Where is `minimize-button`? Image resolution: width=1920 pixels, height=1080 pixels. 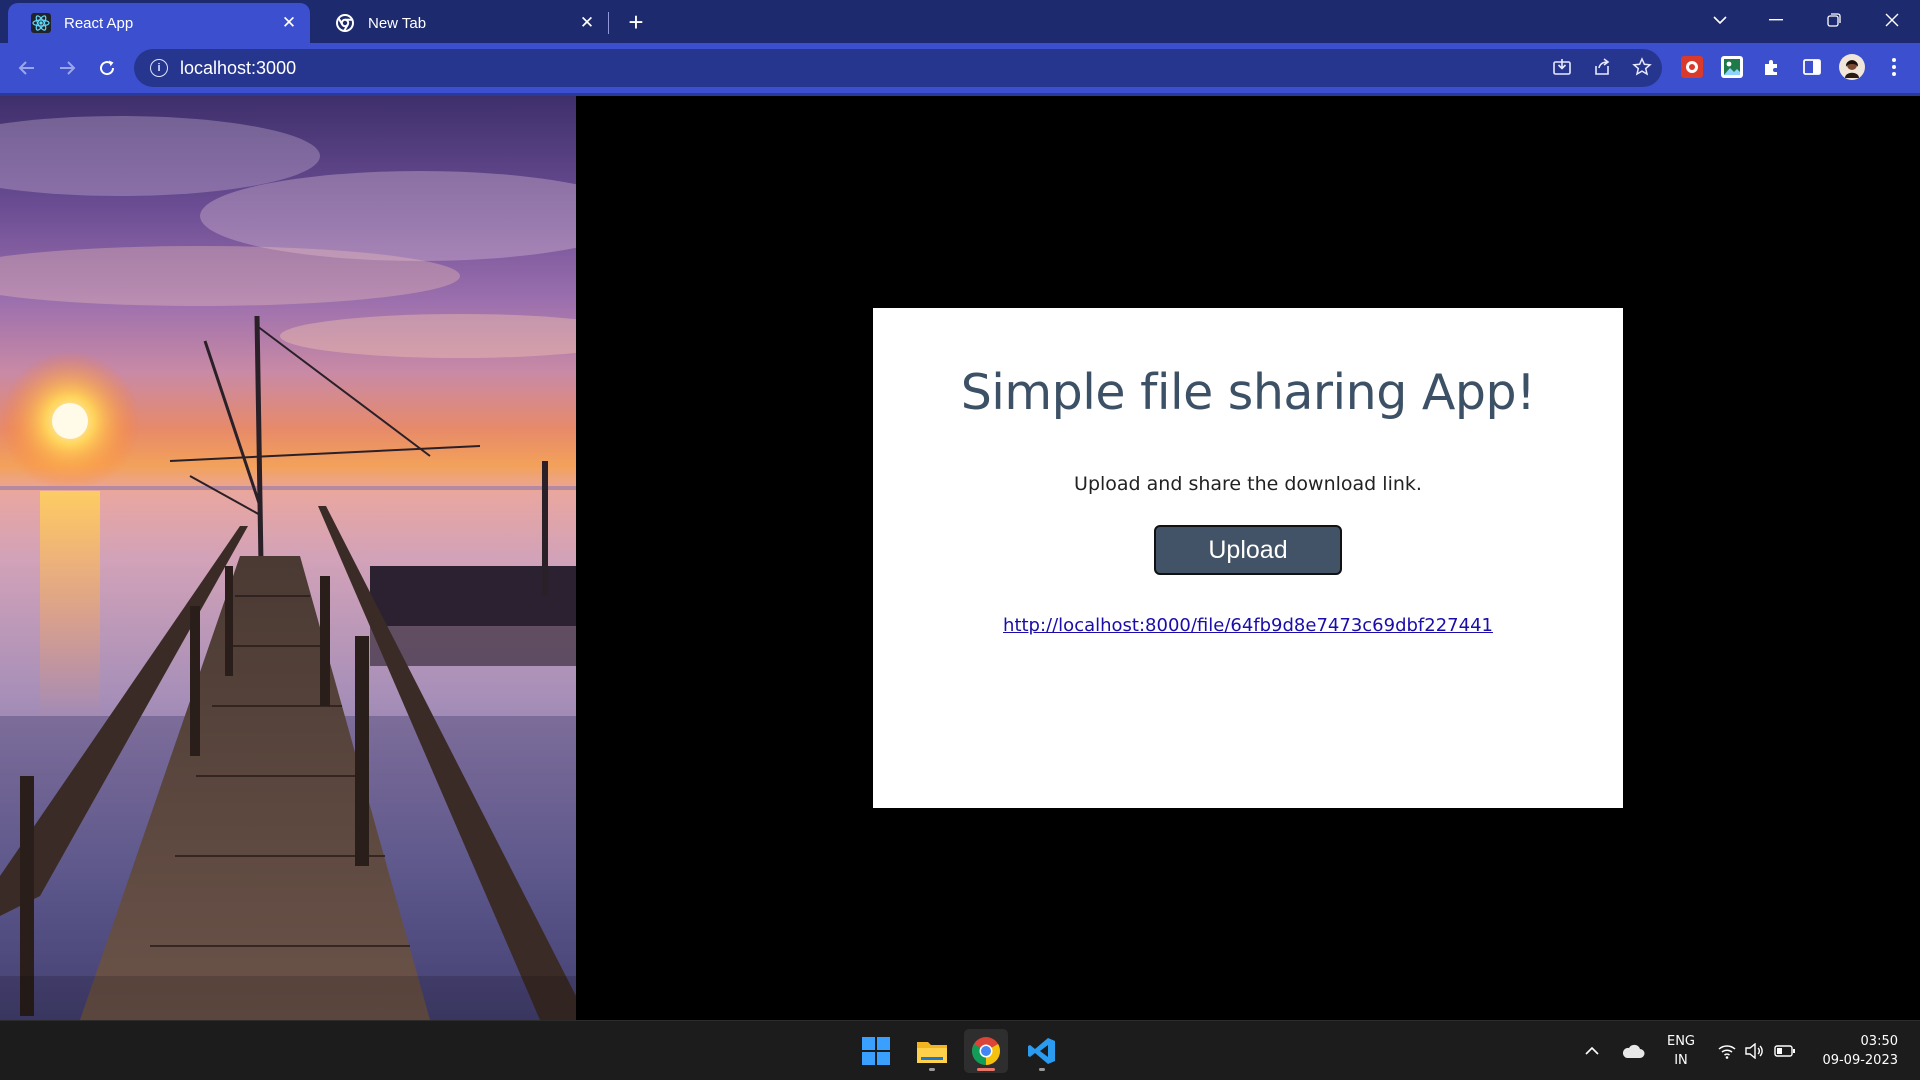 minimize-button is located at coordinates (1776, 20).